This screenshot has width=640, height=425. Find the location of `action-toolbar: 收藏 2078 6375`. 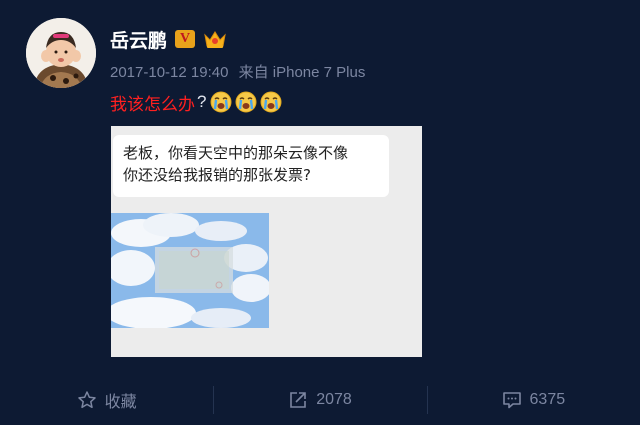

action-toolbar: 收藏 2078 6375 is located at coordinates (320, 399).